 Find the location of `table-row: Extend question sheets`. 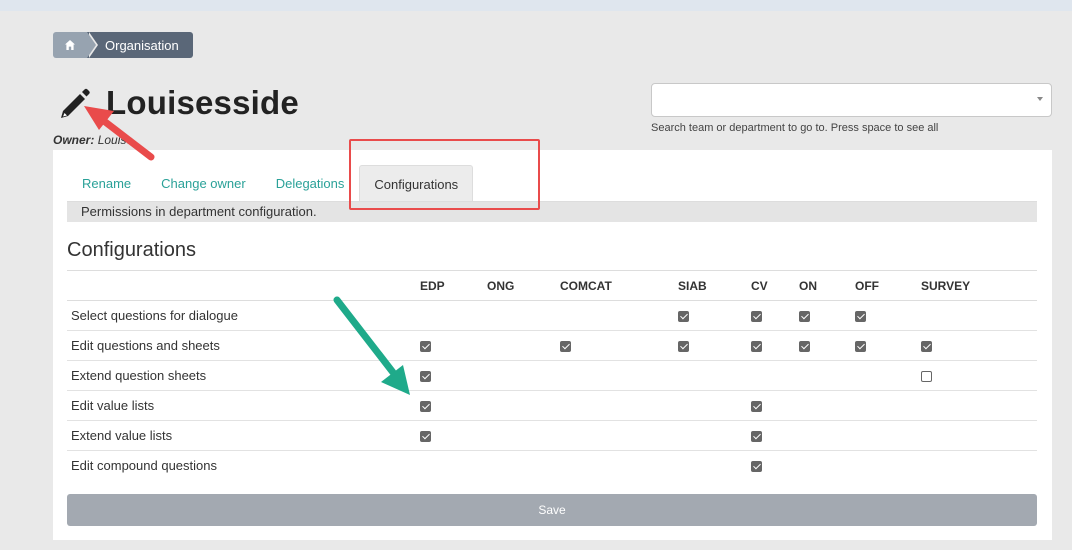

table-row: Extend question sheets is located at coordinates (552, 375).